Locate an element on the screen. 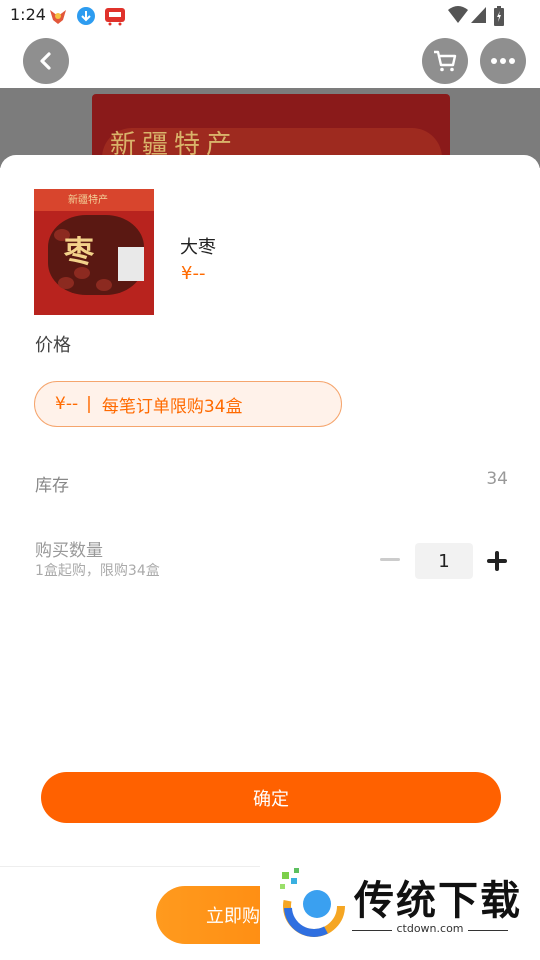  stock-value: 34 is located at coordinates (497, 479).